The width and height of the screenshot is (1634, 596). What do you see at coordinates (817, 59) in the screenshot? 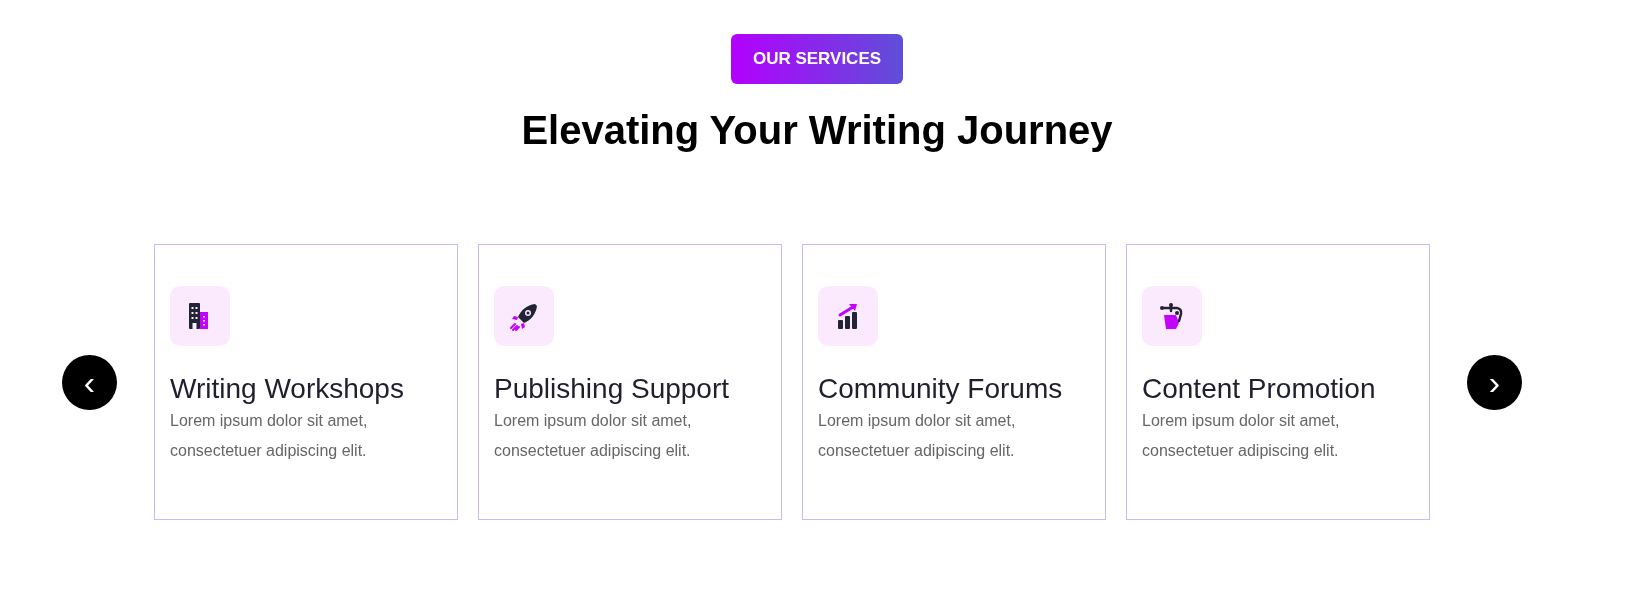
I see `section-badge: OUR SERVICES` at bounding box center [817, 59].